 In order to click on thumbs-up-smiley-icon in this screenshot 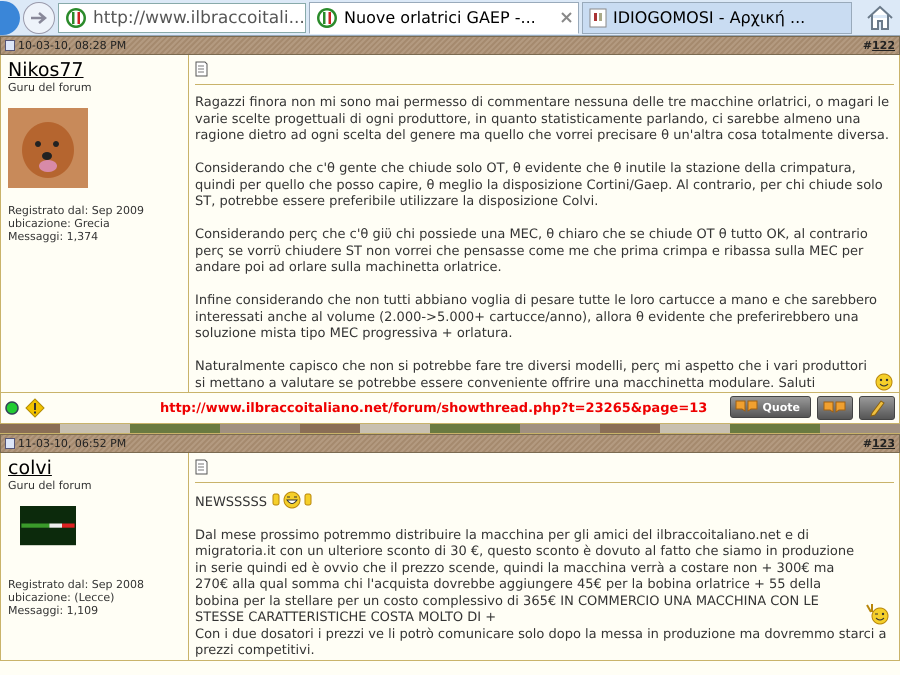, I will do `click(292, 500)`.